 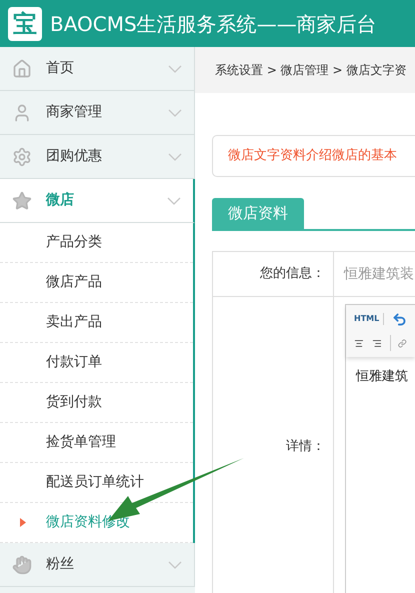 What do you see at coordinates (22, 156) in the screenshot?
I see `settings-icon` at bounding box center [22, 156].